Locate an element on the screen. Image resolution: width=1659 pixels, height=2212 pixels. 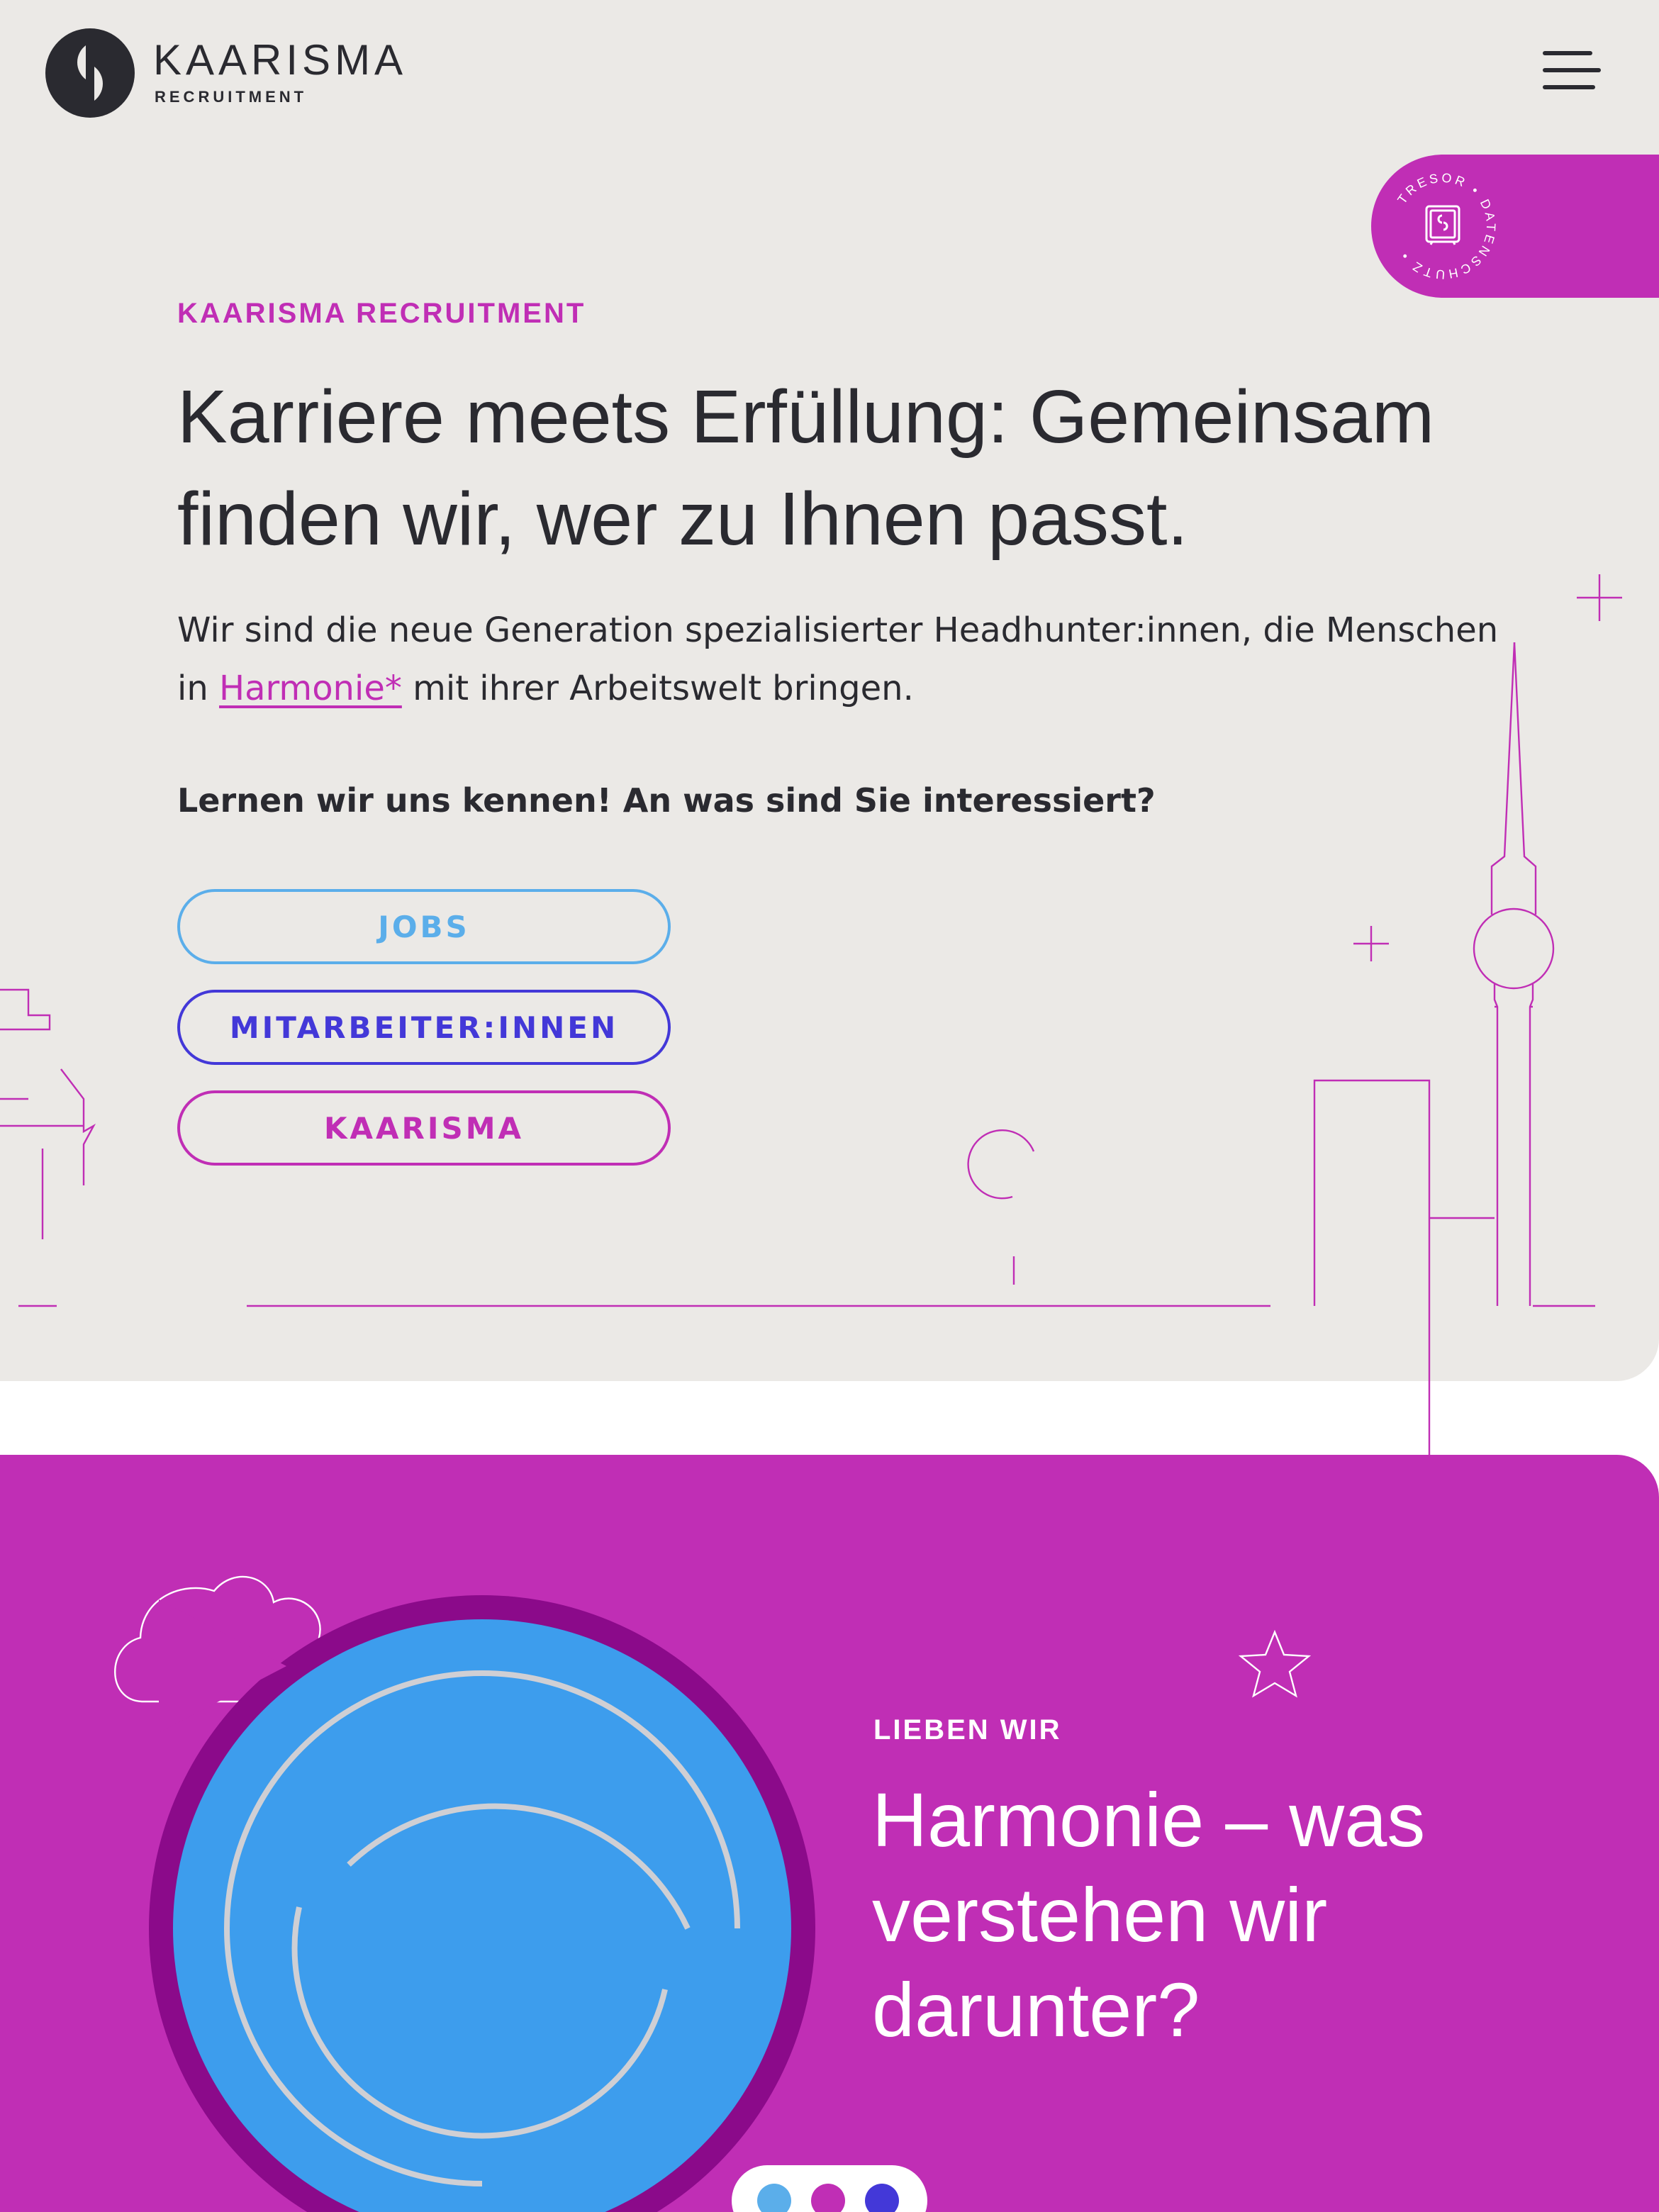
kaarisma-button: KAARISMA is located at coordinates (424, 1128).